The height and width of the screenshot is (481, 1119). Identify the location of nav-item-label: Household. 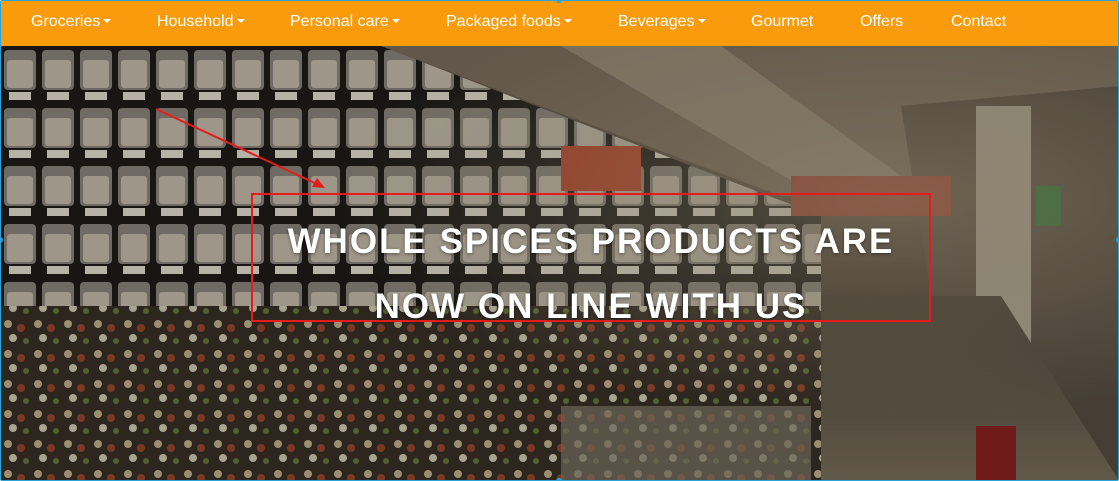
(195, 21).